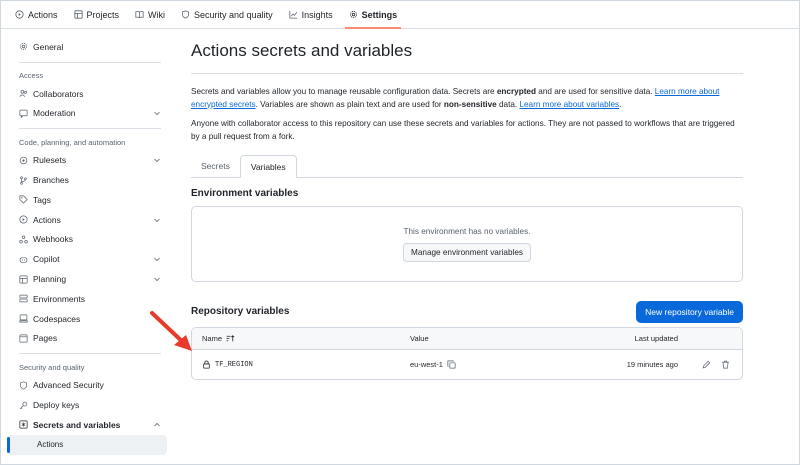  I want to click on learn-more-variables-link: Learn more about variables, so click(569, 104).